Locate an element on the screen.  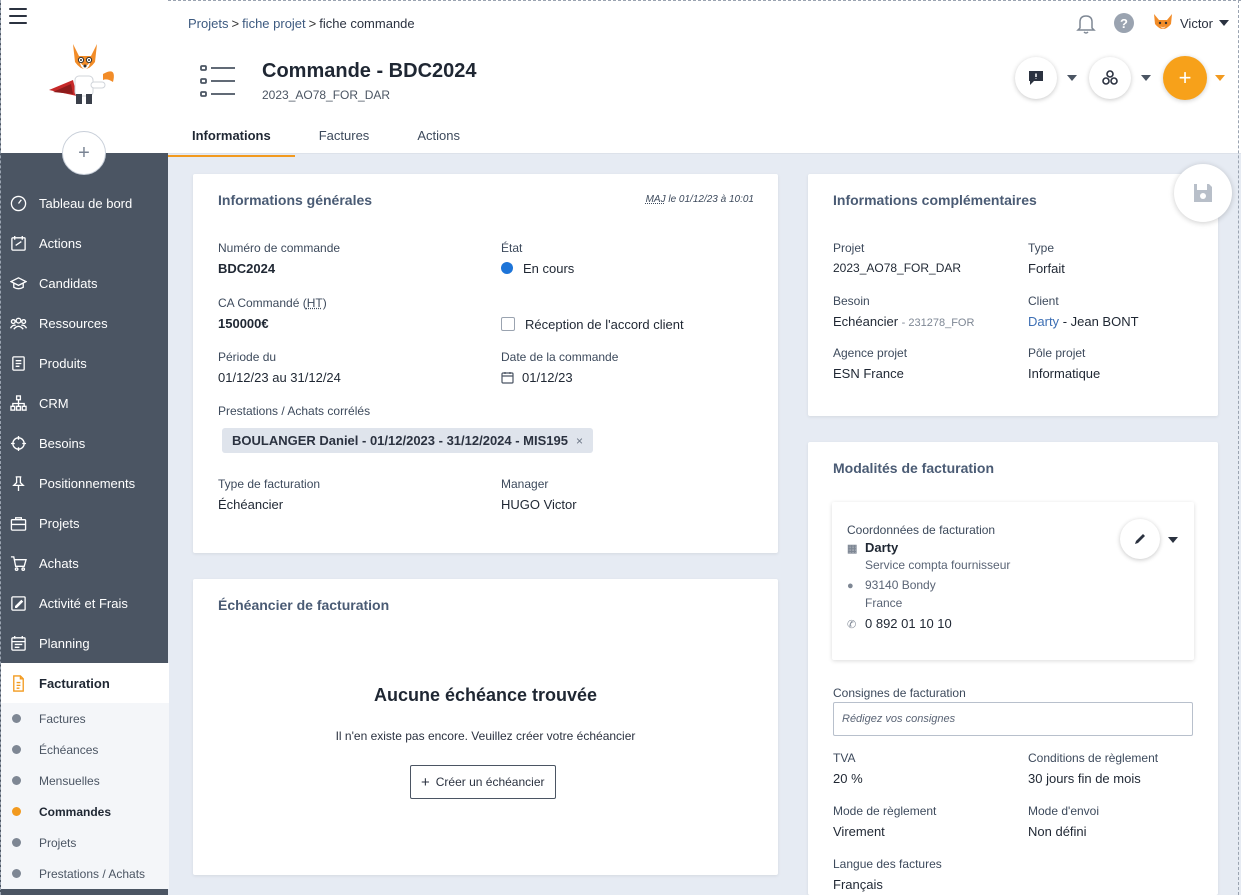
edit-billing-contact-button is located at coordinates (1140, 539).